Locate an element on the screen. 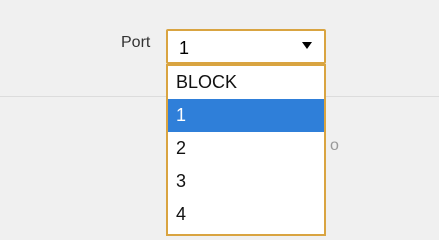 The width and height of the screenshot is (439, 240). port-option-2: 2 is located at coordinates (246, 148).